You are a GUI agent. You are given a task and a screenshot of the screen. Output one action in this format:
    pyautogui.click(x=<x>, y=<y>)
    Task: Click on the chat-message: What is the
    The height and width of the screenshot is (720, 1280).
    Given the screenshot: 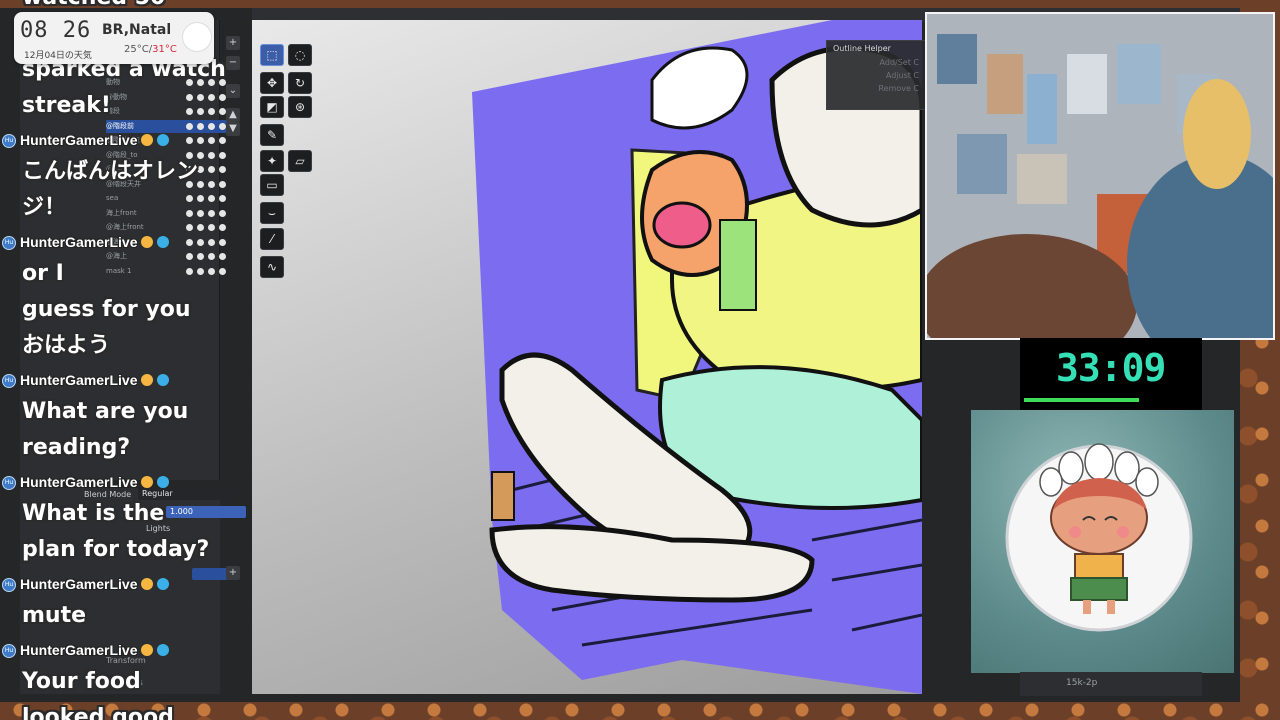 What is the action you would take?
    pyautogui.click(x=93, y=513)
    